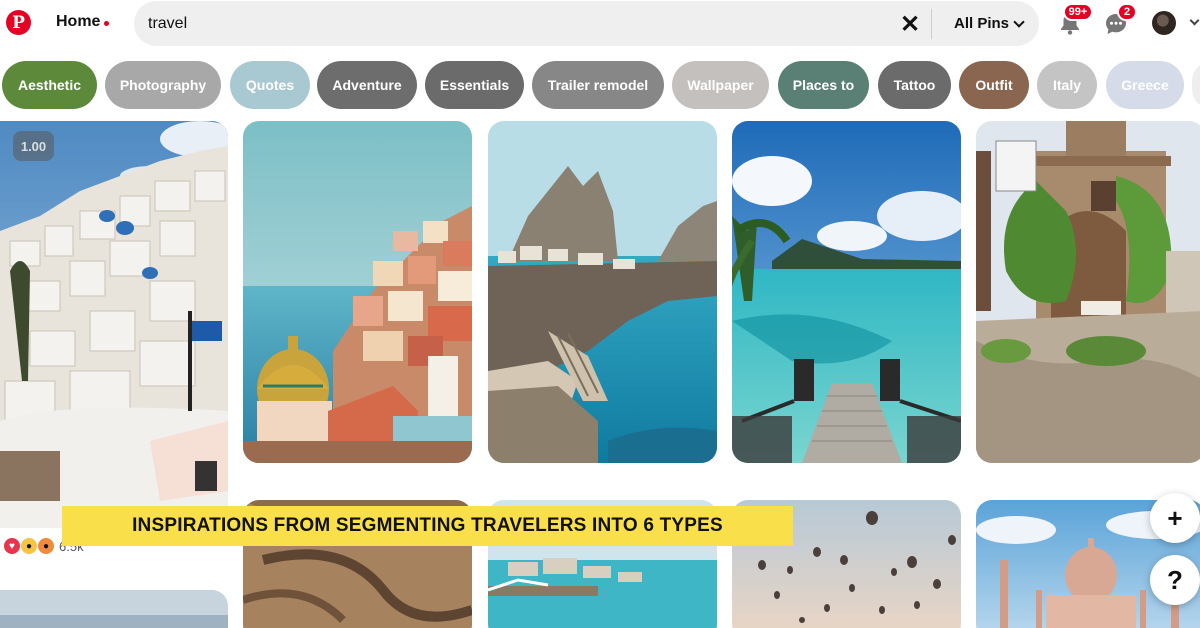 This screenshot has width=1200, height=628. I want to click on add-pin-button: +, so click(1175, 518).